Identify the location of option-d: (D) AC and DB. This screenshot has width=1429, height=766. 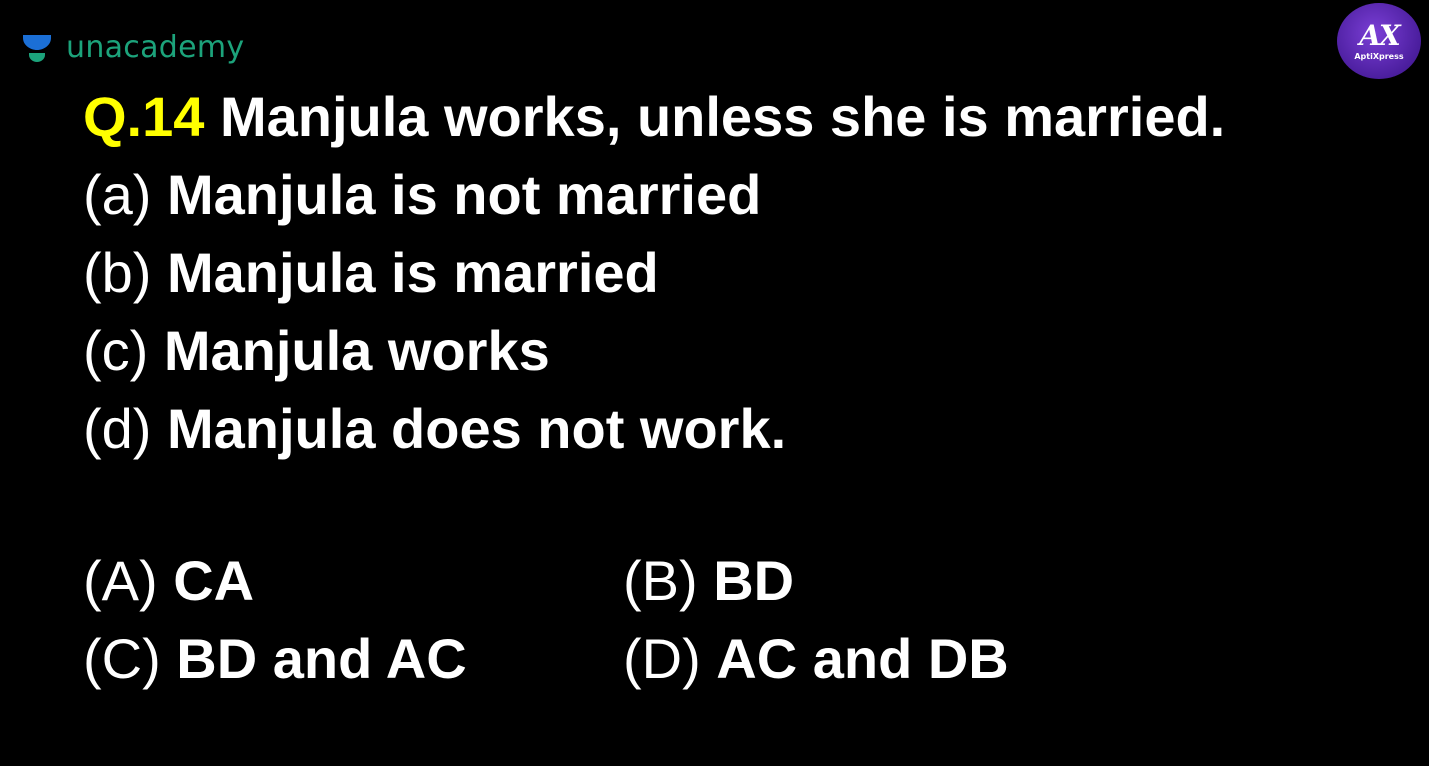
(903, 659).